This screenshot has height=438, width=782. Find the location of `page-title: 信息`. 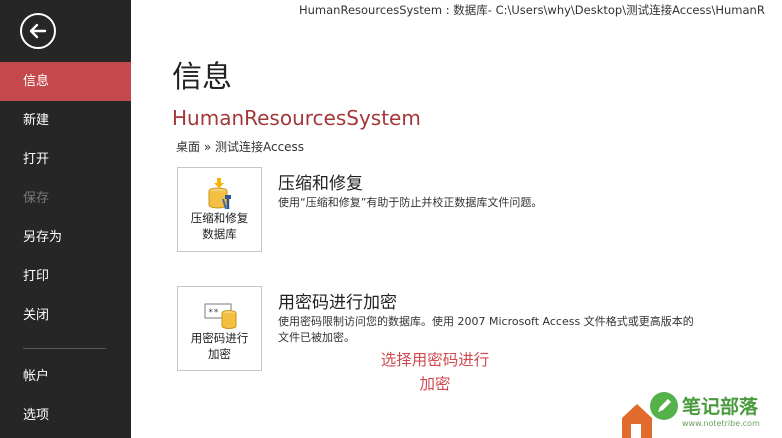

page-title: 信息 is located at coordinates (202, 77).